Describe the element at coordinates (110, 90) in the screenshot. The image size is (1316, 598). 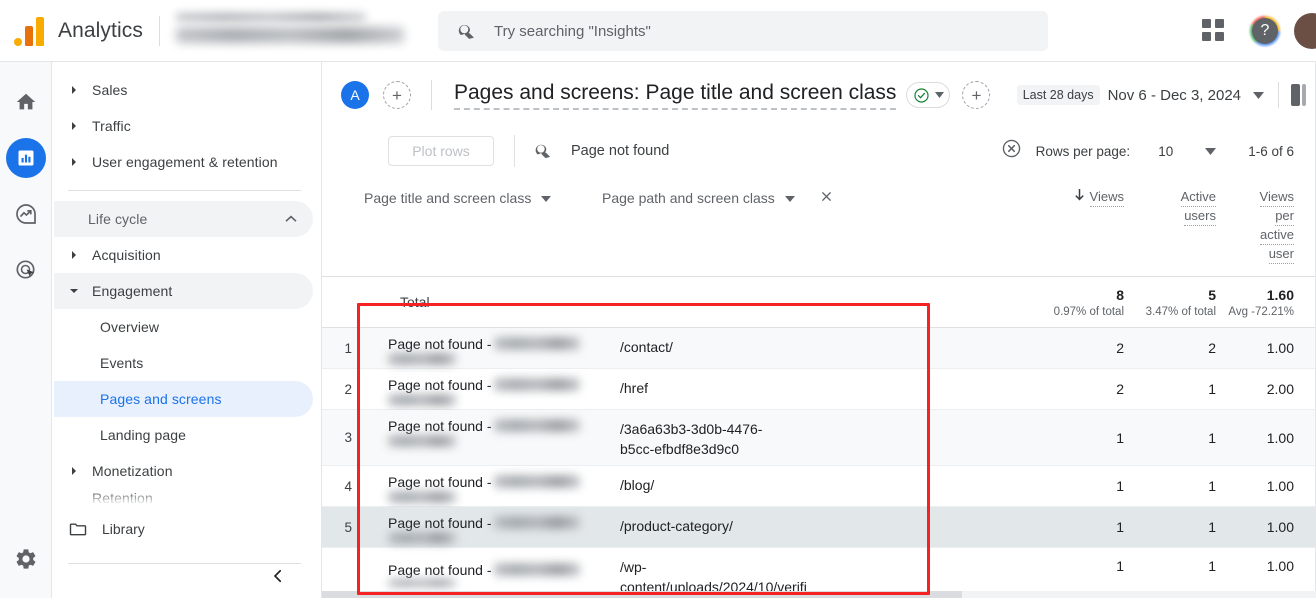
I see `sidebar-item-label: Sales` at that location.